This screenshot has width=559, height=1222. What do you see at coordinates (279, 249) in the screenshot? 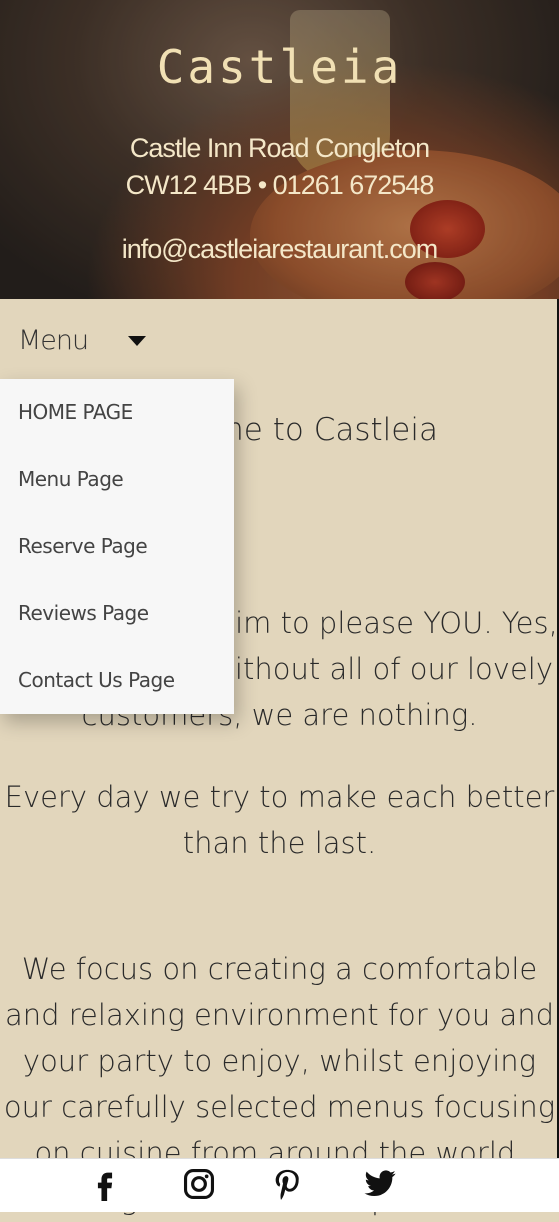
I see `email-link: info@castleiarestaurant.com` at bounding box center [279, 249].